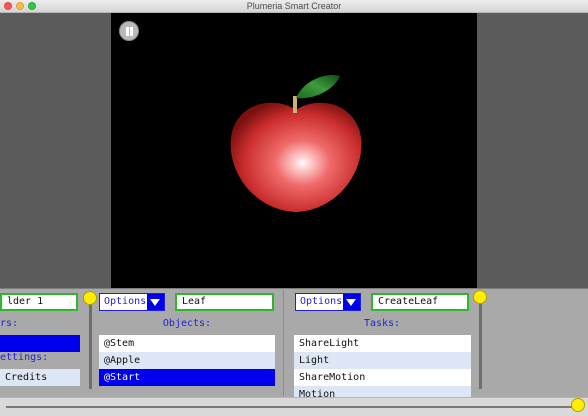 The image size is (588, 416). What do you see at coordinates (382, 360) in the screenshot?
I see `list-item: Light` at bounding box center [382, 360].